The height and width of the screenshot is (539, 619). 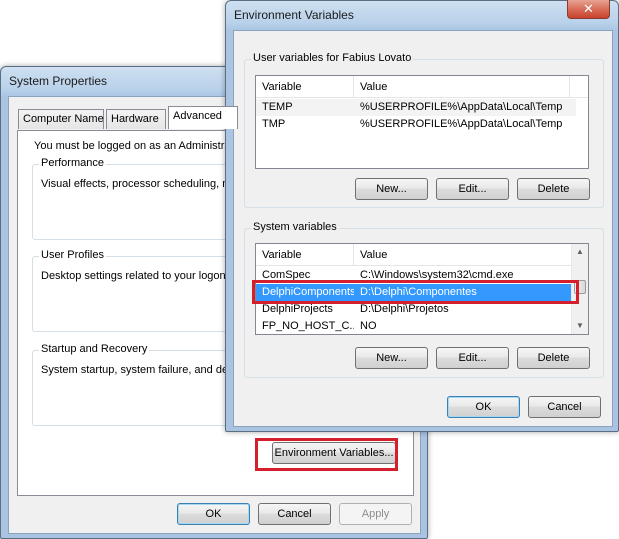 I want to click on user-row-variable: TEMP, so click(x=277, y=107).